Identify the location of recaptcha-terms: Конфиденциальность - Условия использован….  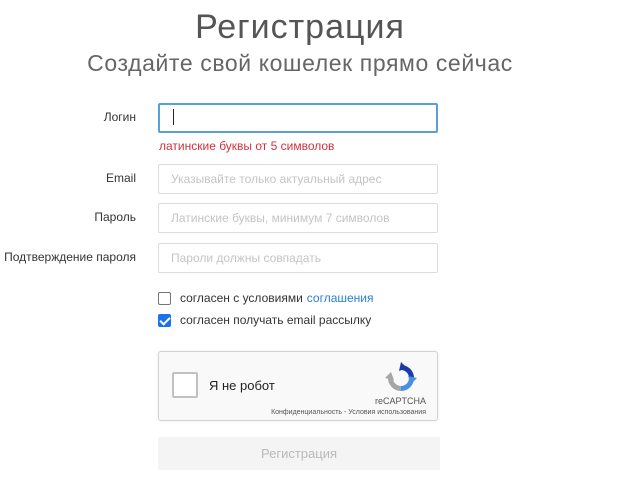
(348, 412).